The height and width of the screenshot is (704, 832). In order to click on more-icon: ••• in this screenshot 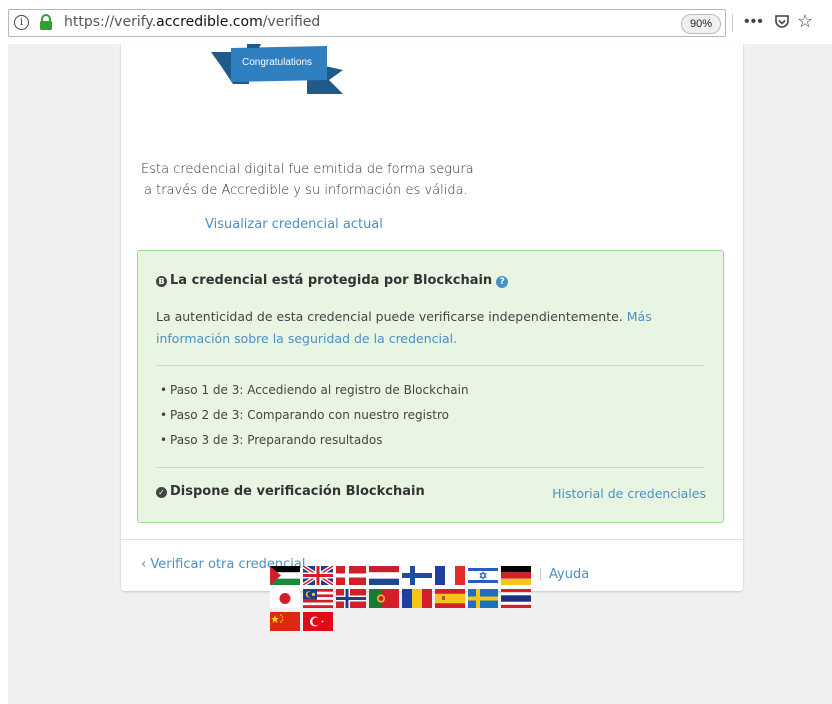, I will do `click(754, 22)`.